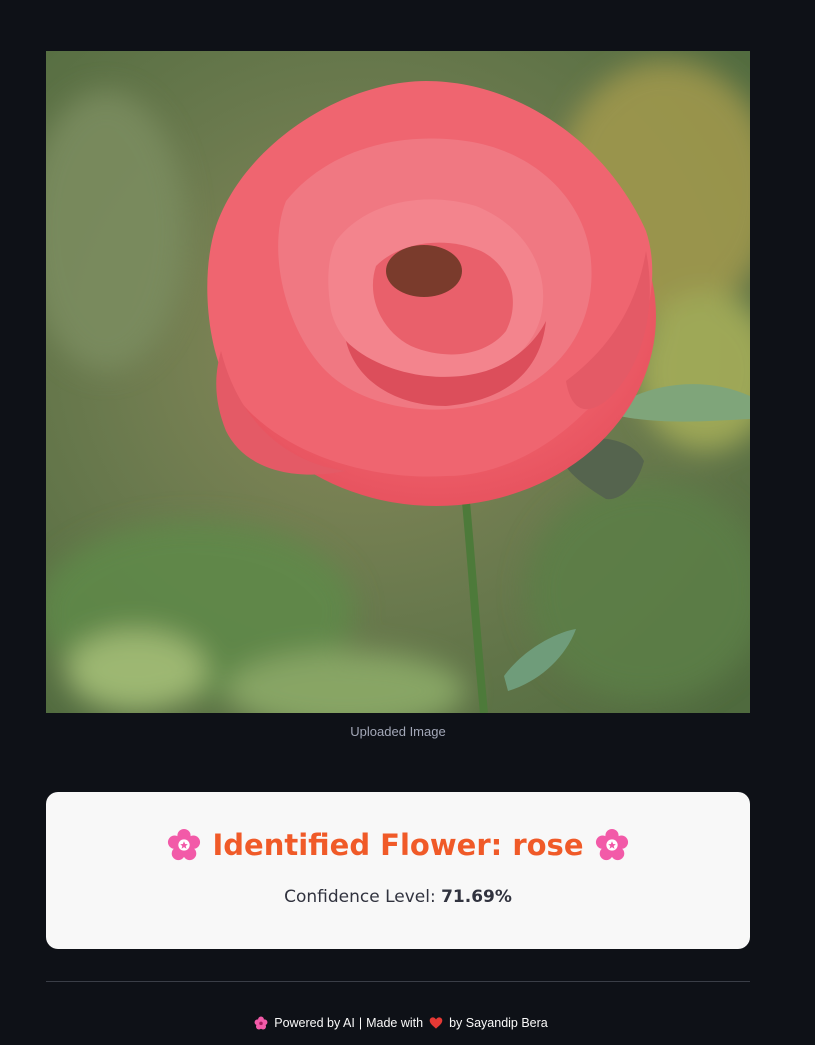 This screenshot has width=815, height=1045. I want to click on confidence-value: 71.69%, so click(476, 897).